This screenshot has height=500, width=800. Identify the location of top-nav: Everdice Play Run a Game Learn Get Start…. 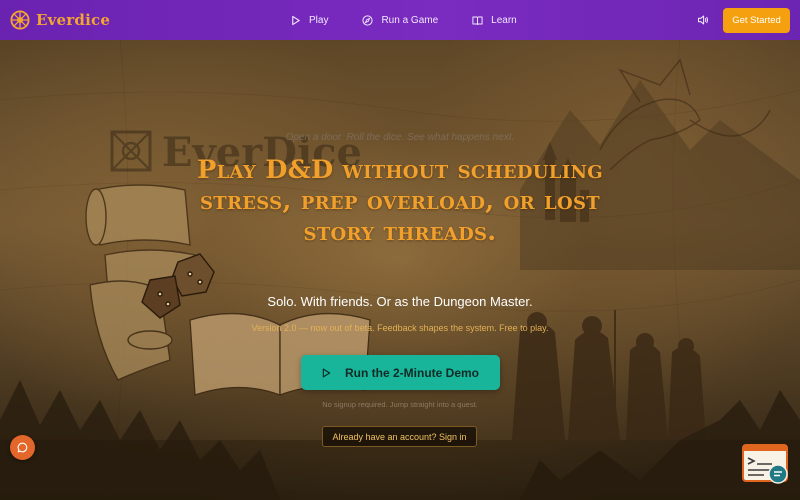
(400, 20).